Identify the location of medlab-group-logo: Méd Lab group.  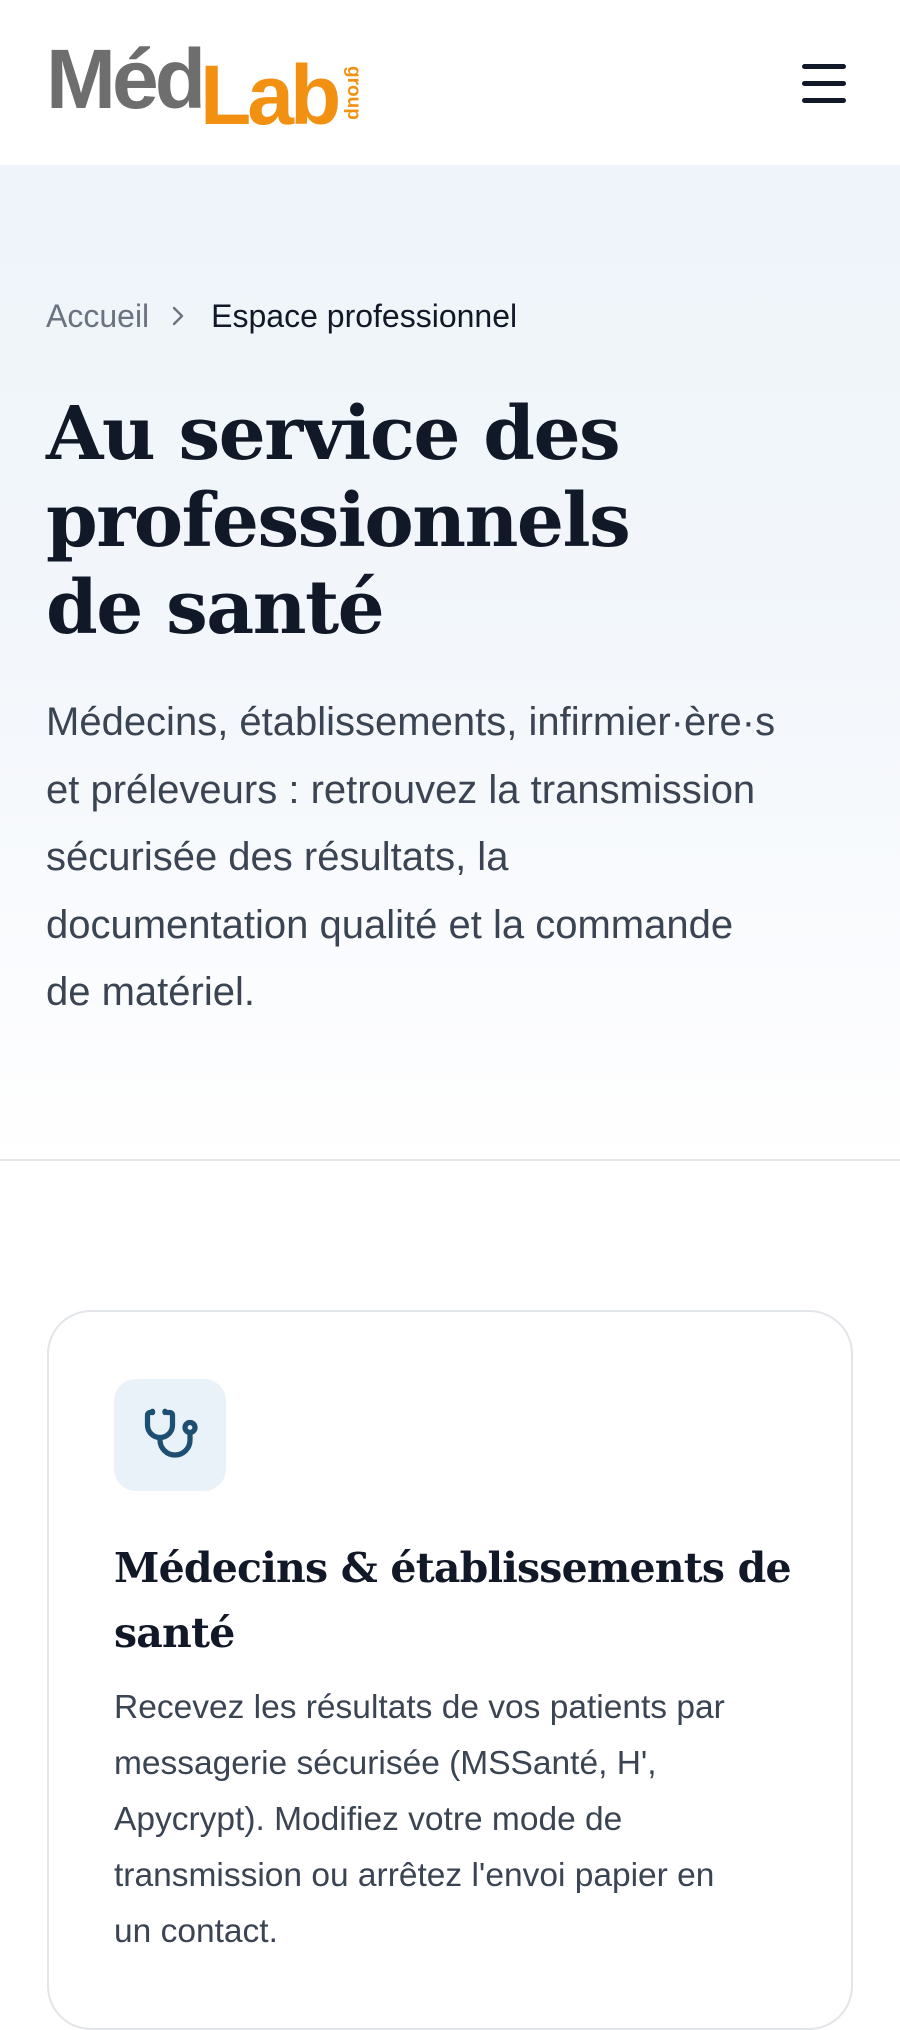
(211, 83).